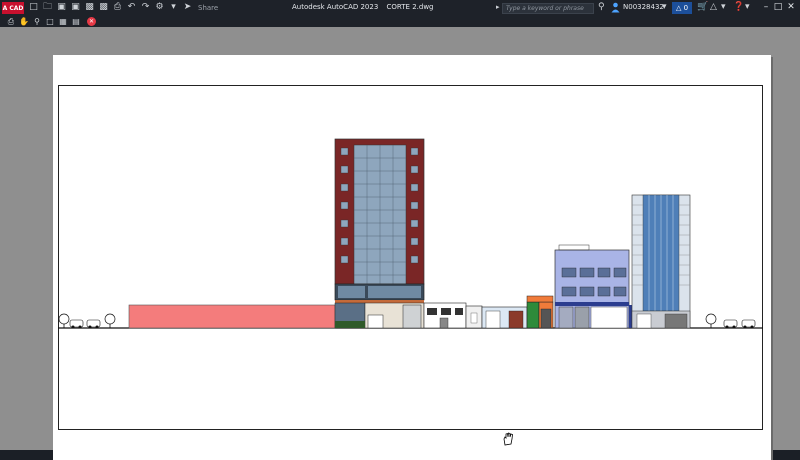 This screenshot has width=800, height=460. What do you see at coordinates (63, 22) in the screenshot?
I see `zoom-original-icon: ▦` at bounding box center [63, 22].